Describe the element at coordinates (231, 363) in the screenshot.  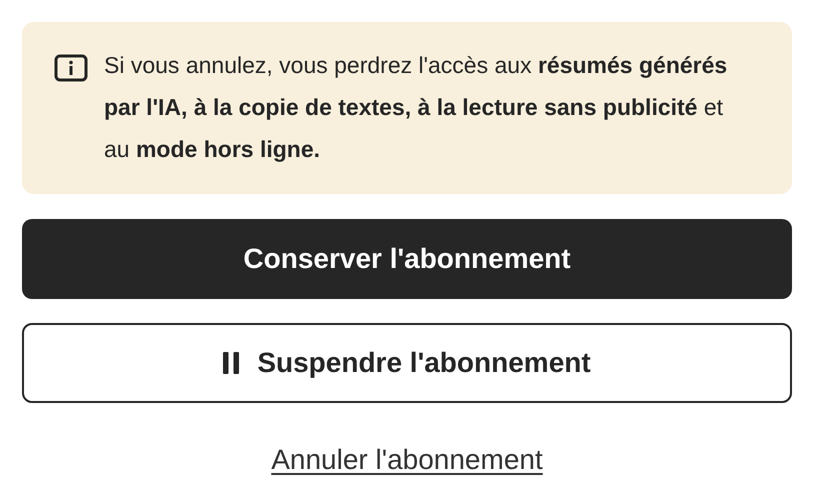
I see `pause-icon` at that location.